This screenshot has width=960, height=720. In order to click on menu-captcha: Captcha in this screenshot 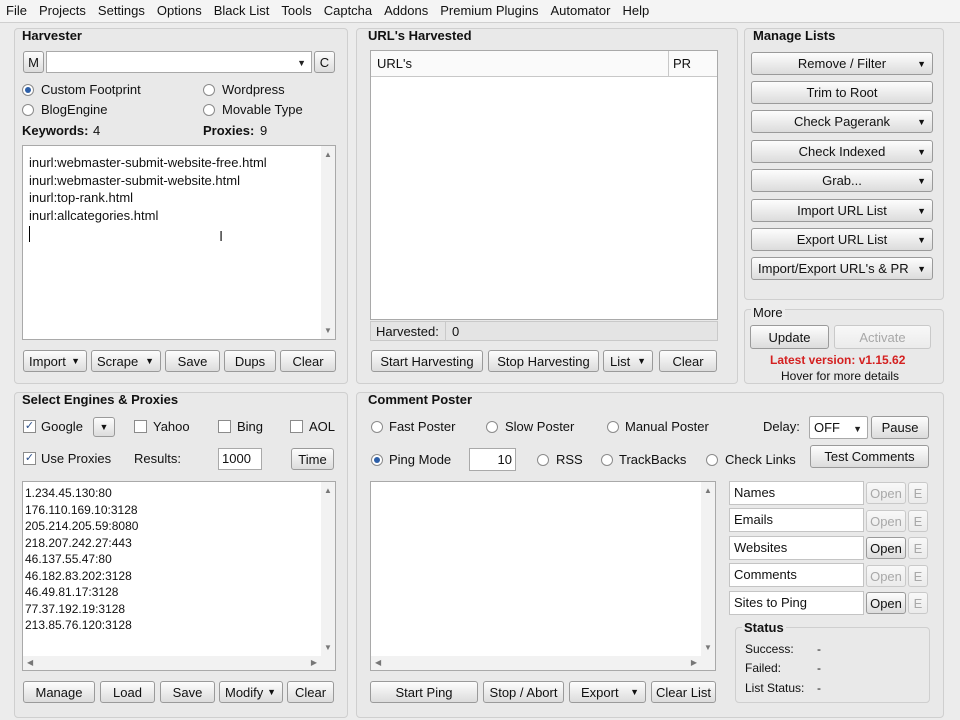, I will do `click(348, 11)`.